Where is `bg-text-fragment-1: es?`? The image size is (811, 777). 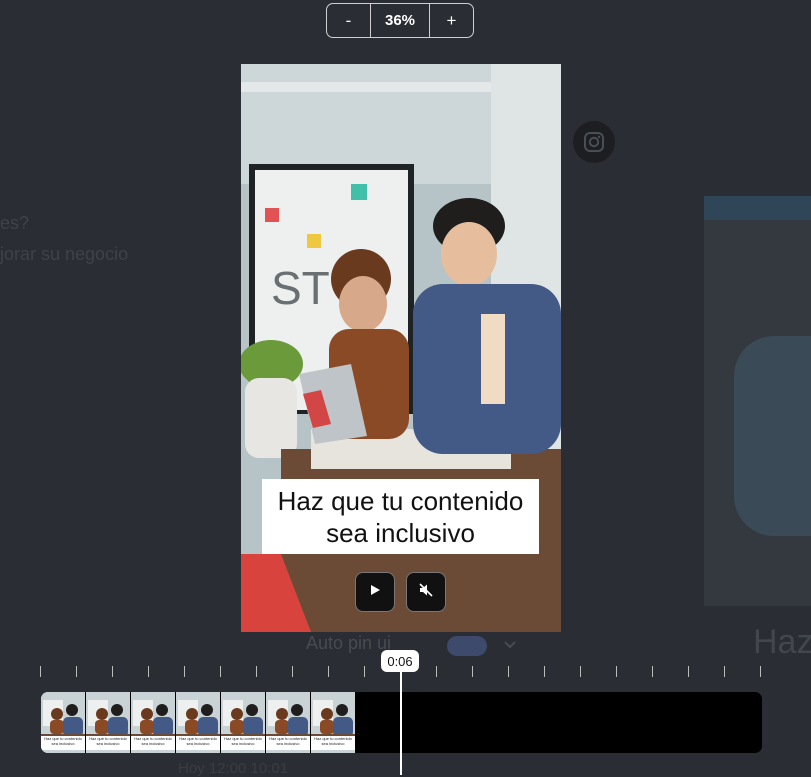
bg-text-fragment-1: es? is located at coordinates (15, 223).